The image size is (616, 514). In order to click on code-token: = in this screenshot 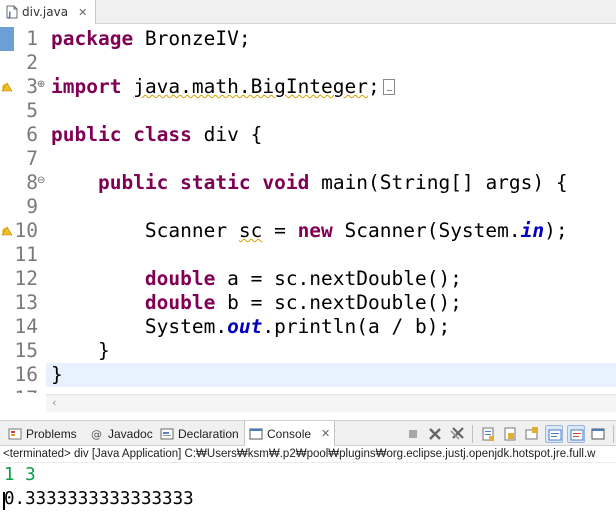, I will do `click(280, 230)`.